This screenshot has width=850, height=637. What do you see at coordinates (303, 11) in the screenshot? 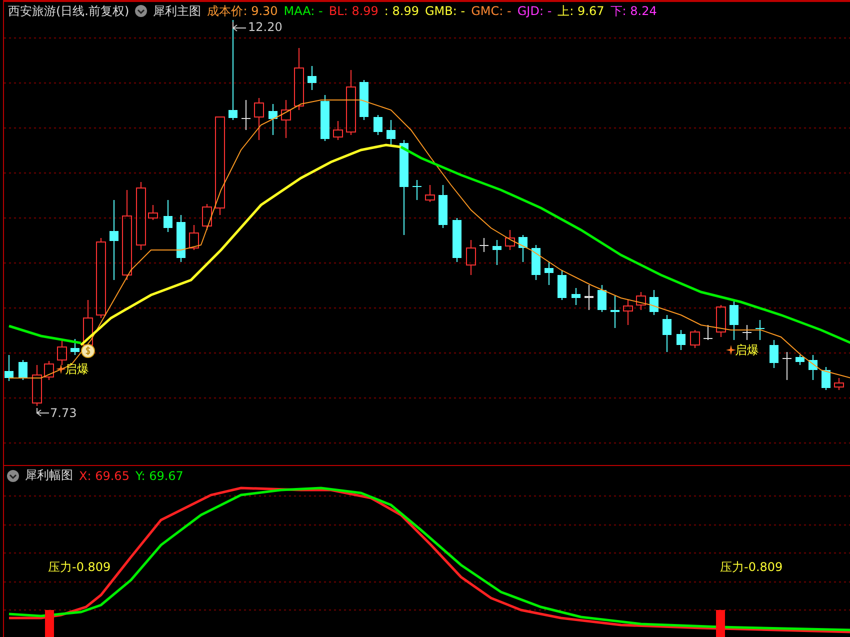
I see `indicator-value: MAA: -` at bounding box center [303, 11].